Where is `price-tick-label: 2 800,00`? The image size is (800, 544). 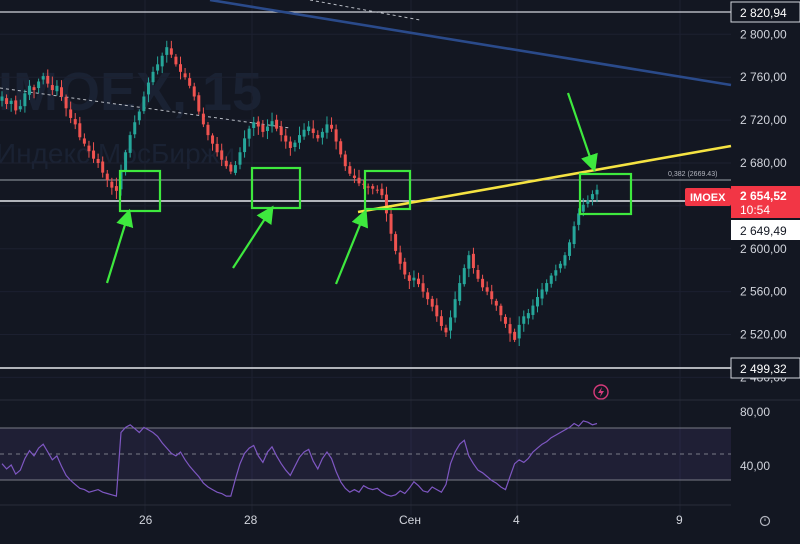
price-tick-label: 2 800,00 is located at coordinates (763, 34).